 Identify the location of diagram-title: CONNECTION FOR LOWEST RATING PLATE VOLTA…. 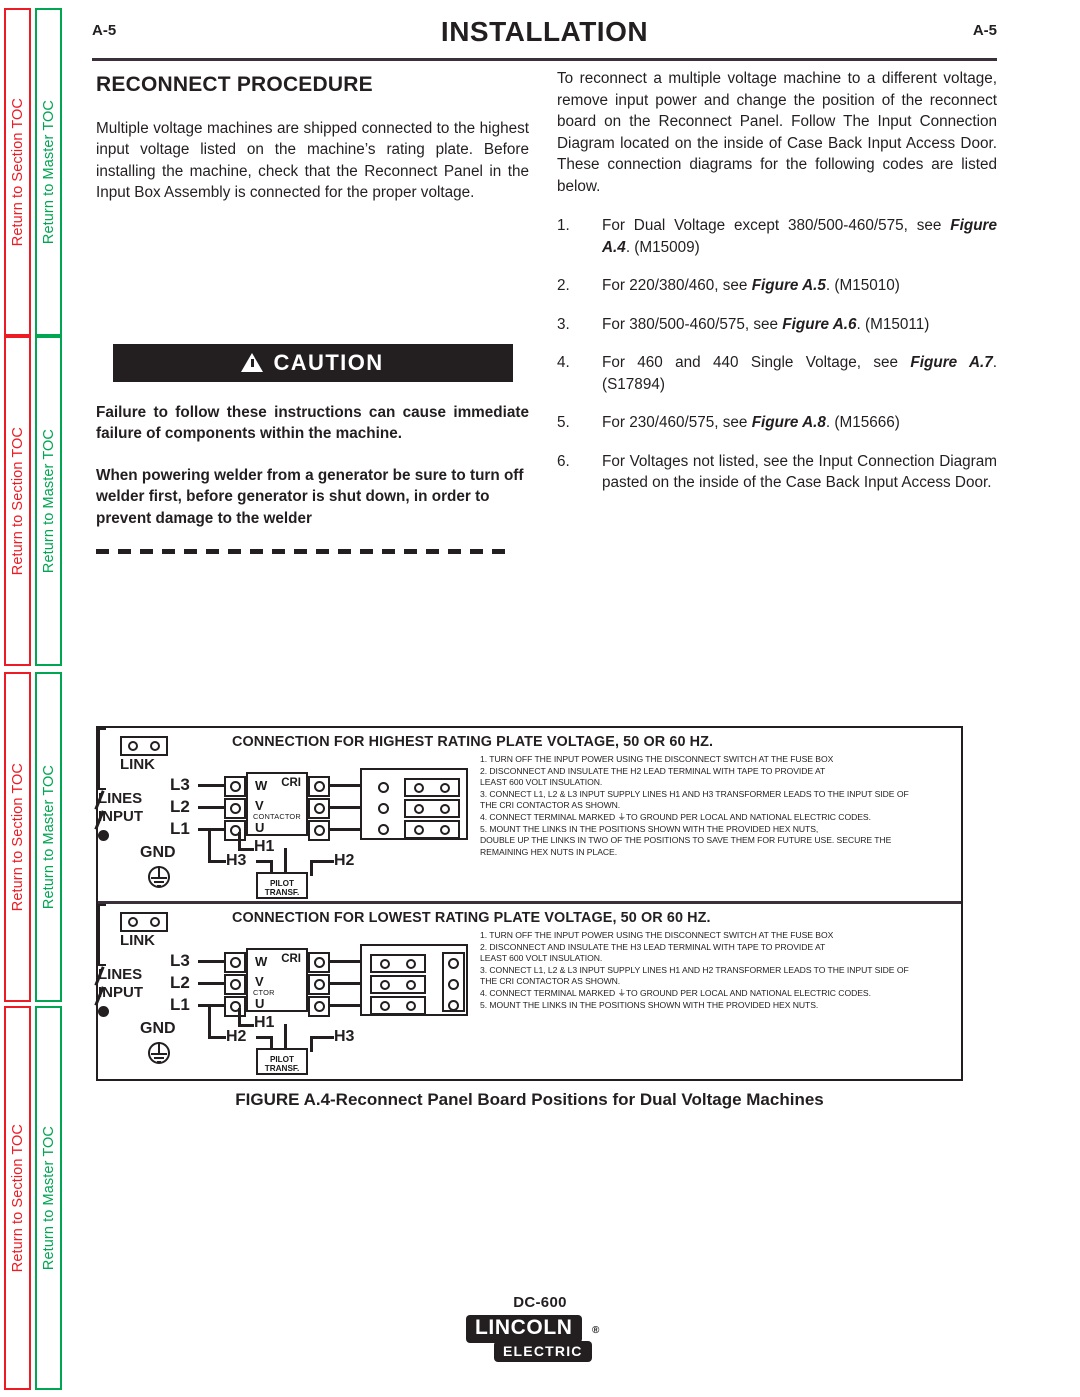
(471, 918).